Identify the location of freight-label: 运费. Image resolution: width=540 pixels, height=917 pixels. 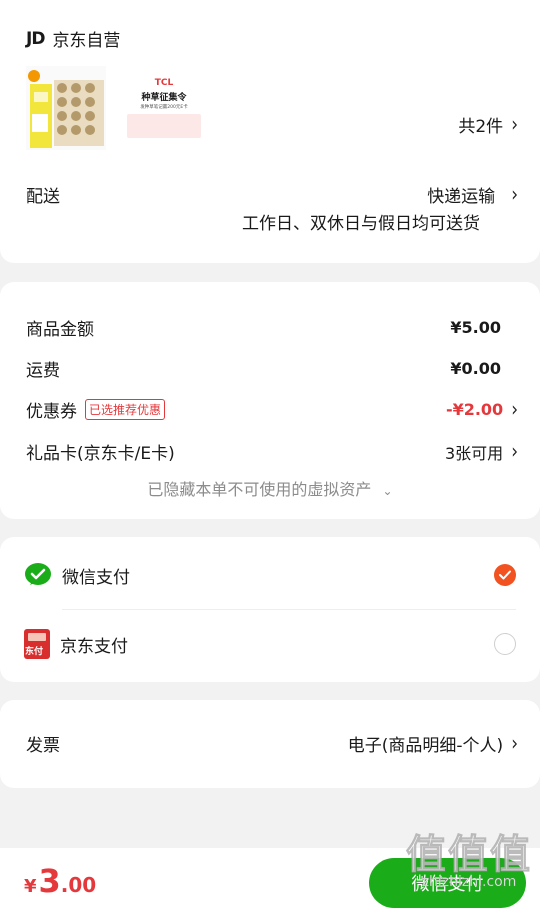
(43, 371).